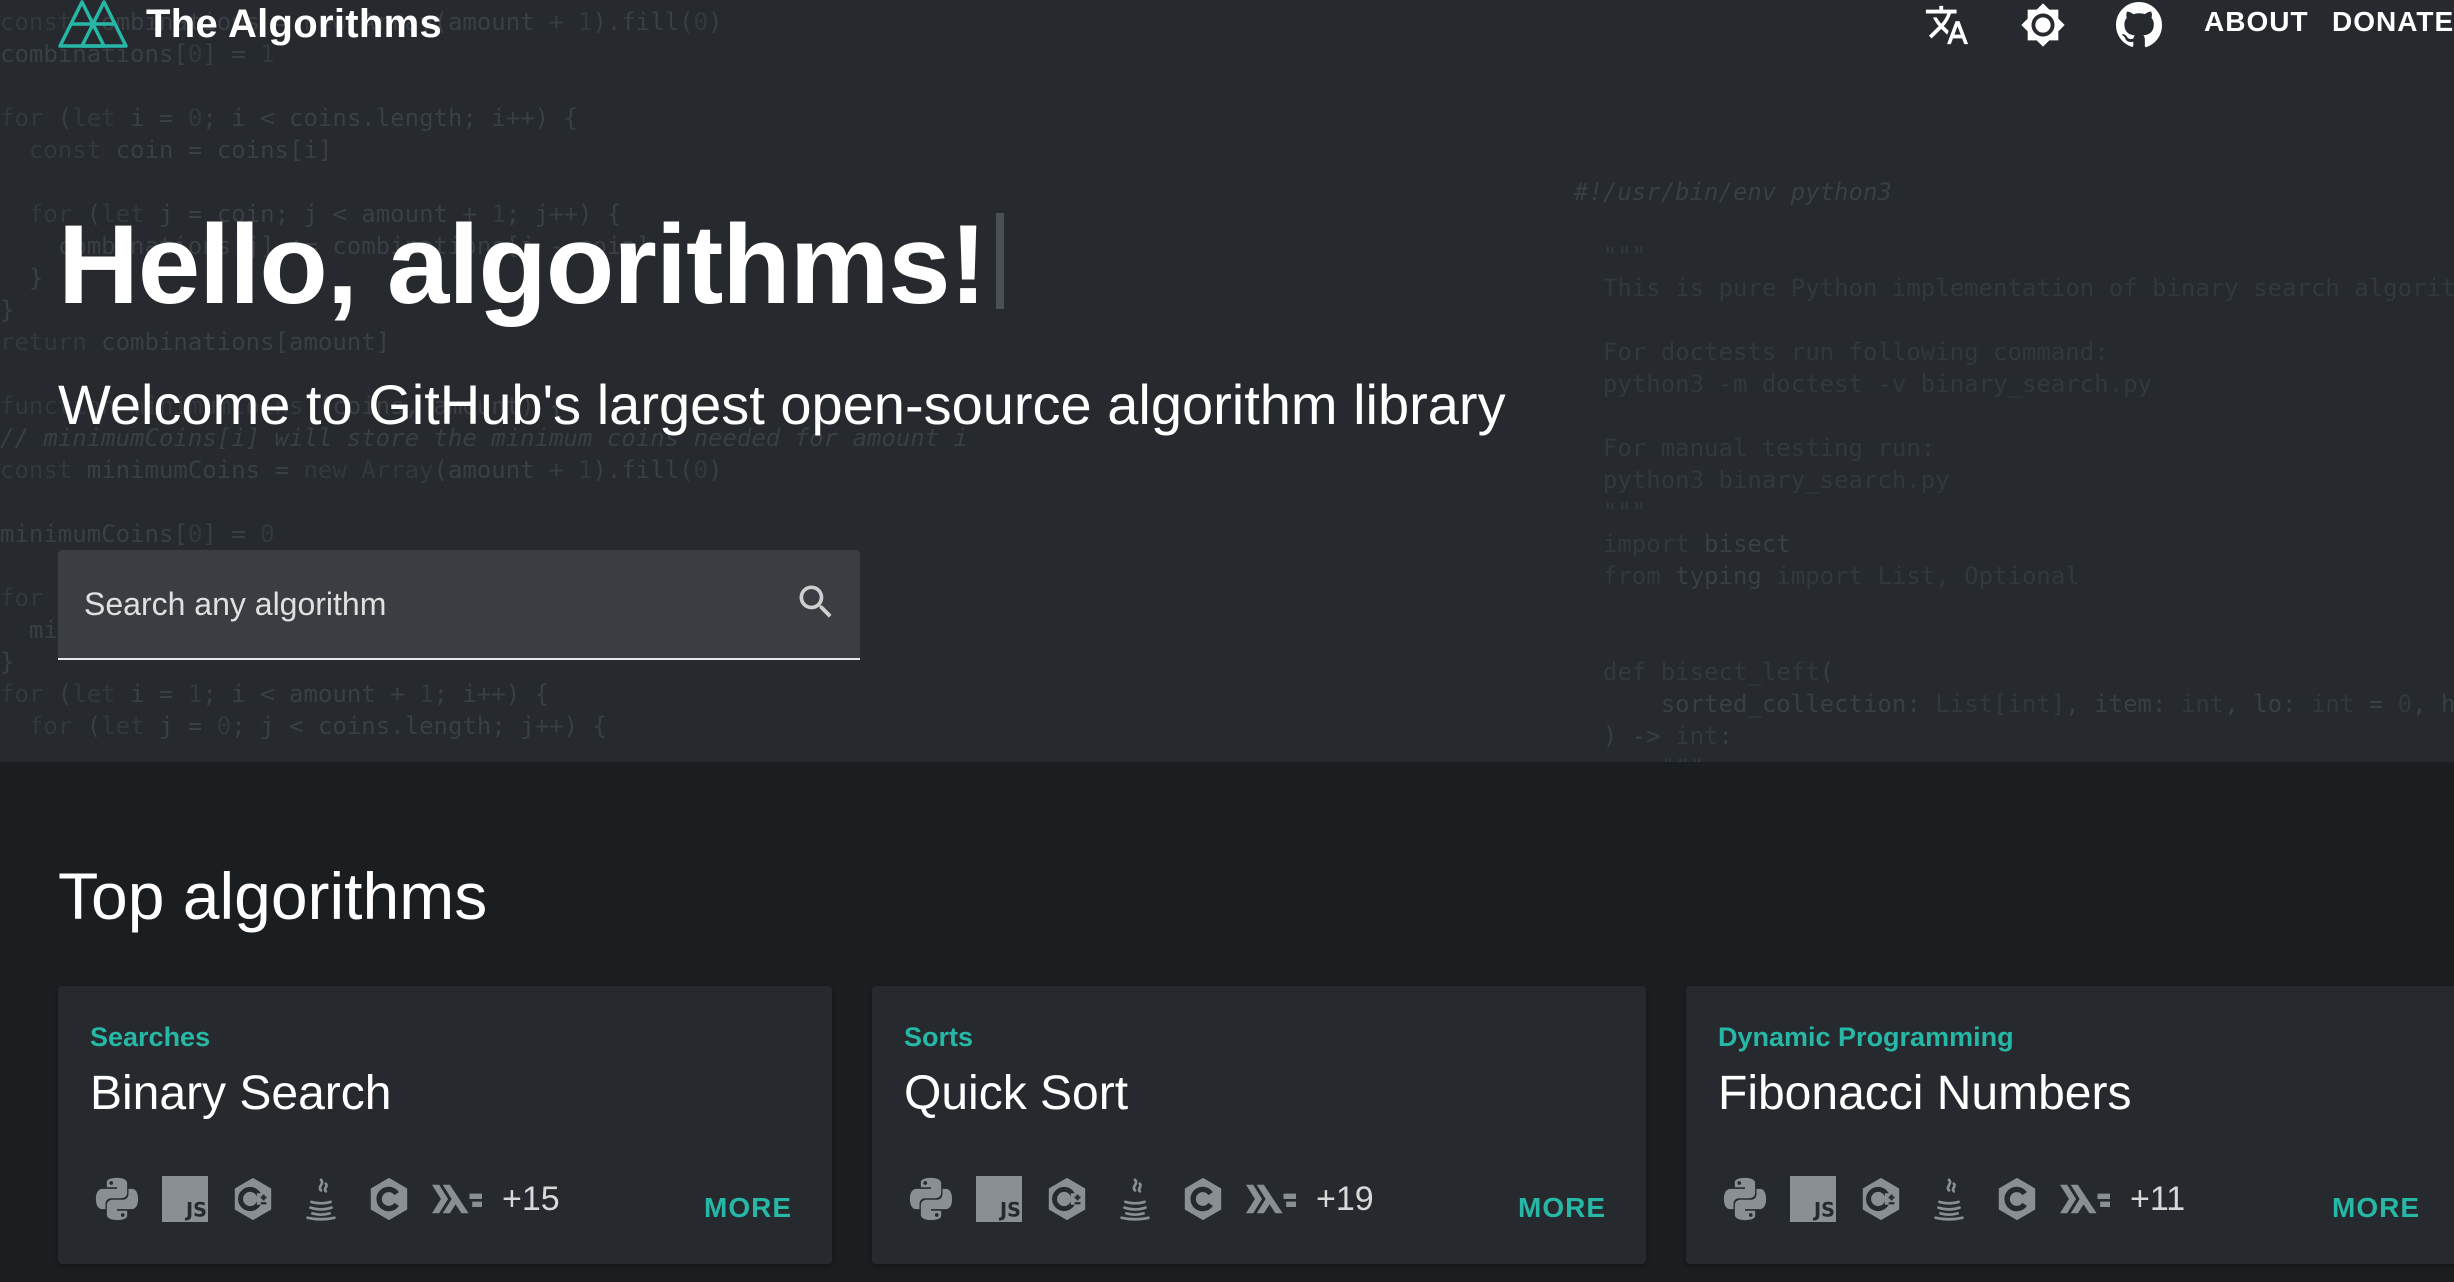 The height and width of the screenshot is (1282, 2454). I want to click on theme-toggle-icon, so click(2043, 25).